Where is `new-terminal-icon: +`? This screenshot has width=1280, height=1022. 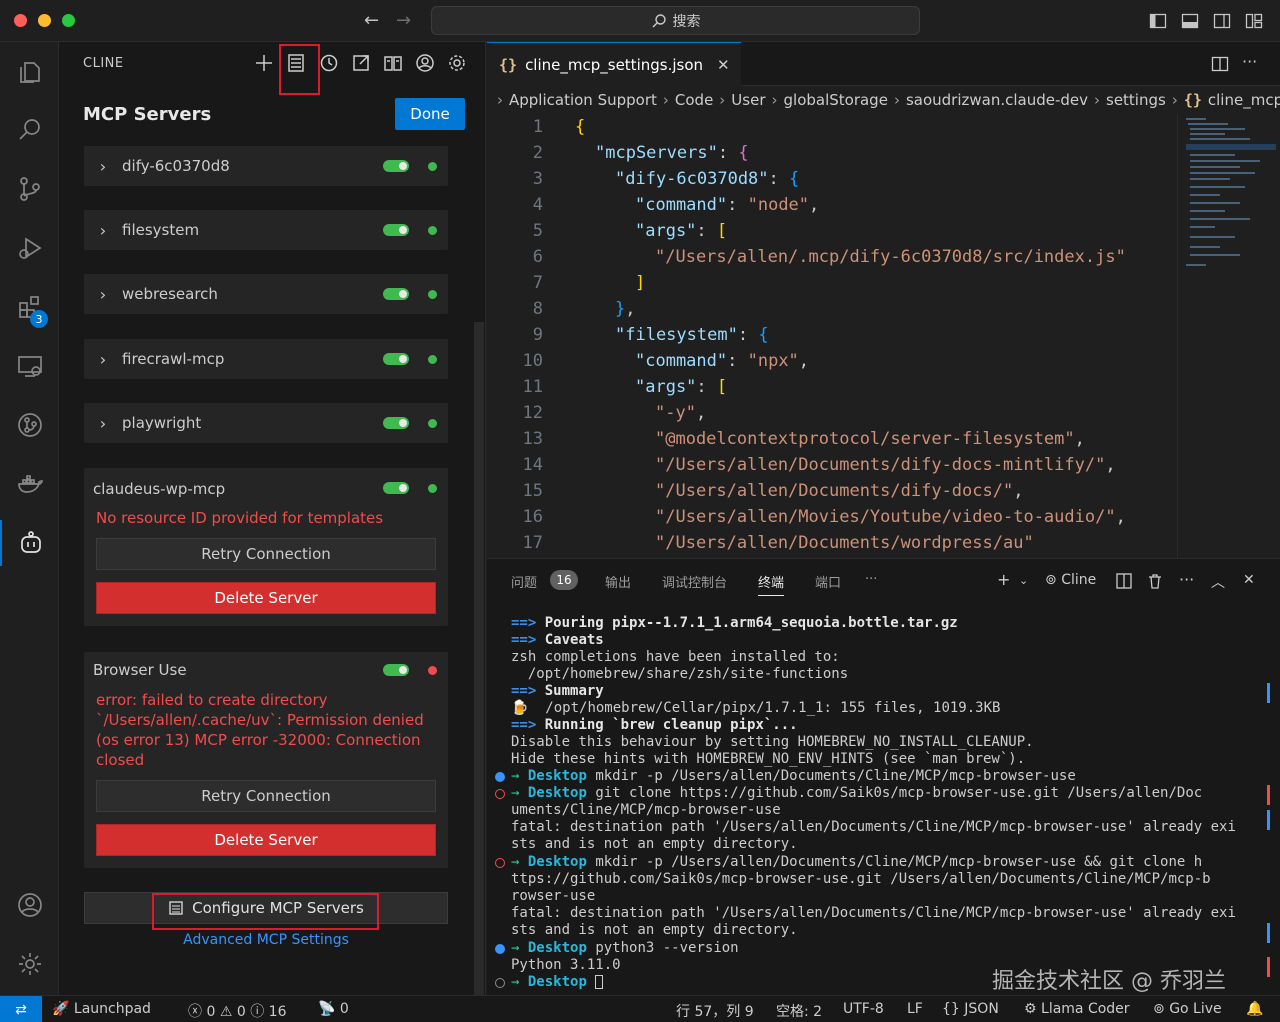
new-terminal-icon: + is located at coordinates (1003, 579).